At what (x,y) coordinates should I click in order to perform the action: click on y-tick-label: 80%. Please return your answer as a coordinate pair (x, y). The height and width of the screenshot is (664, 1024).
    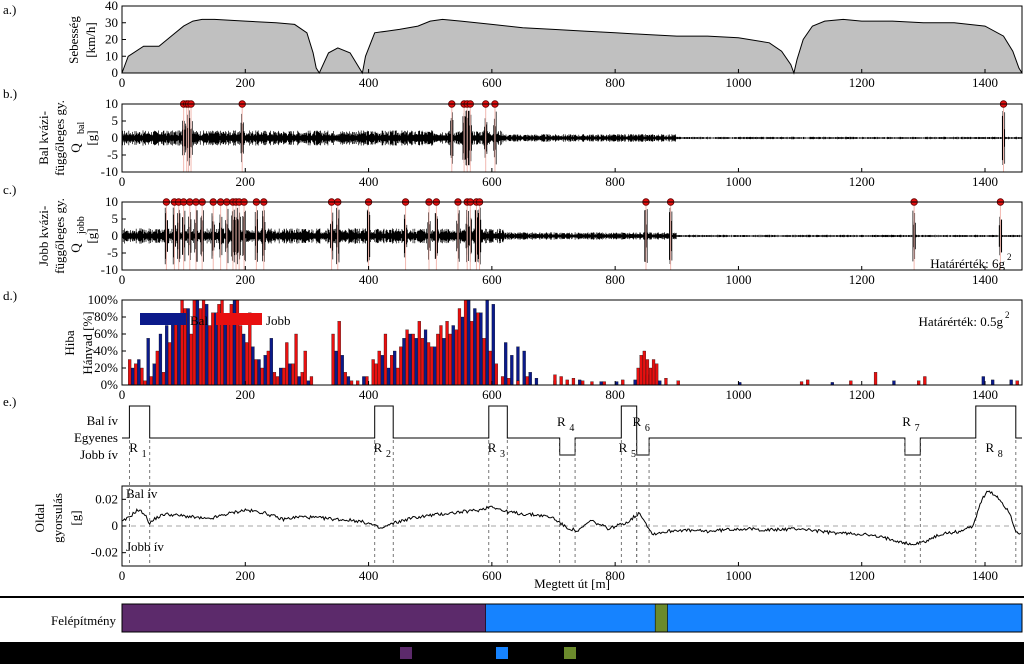
    Looking at the image, I should click on (106, 316).